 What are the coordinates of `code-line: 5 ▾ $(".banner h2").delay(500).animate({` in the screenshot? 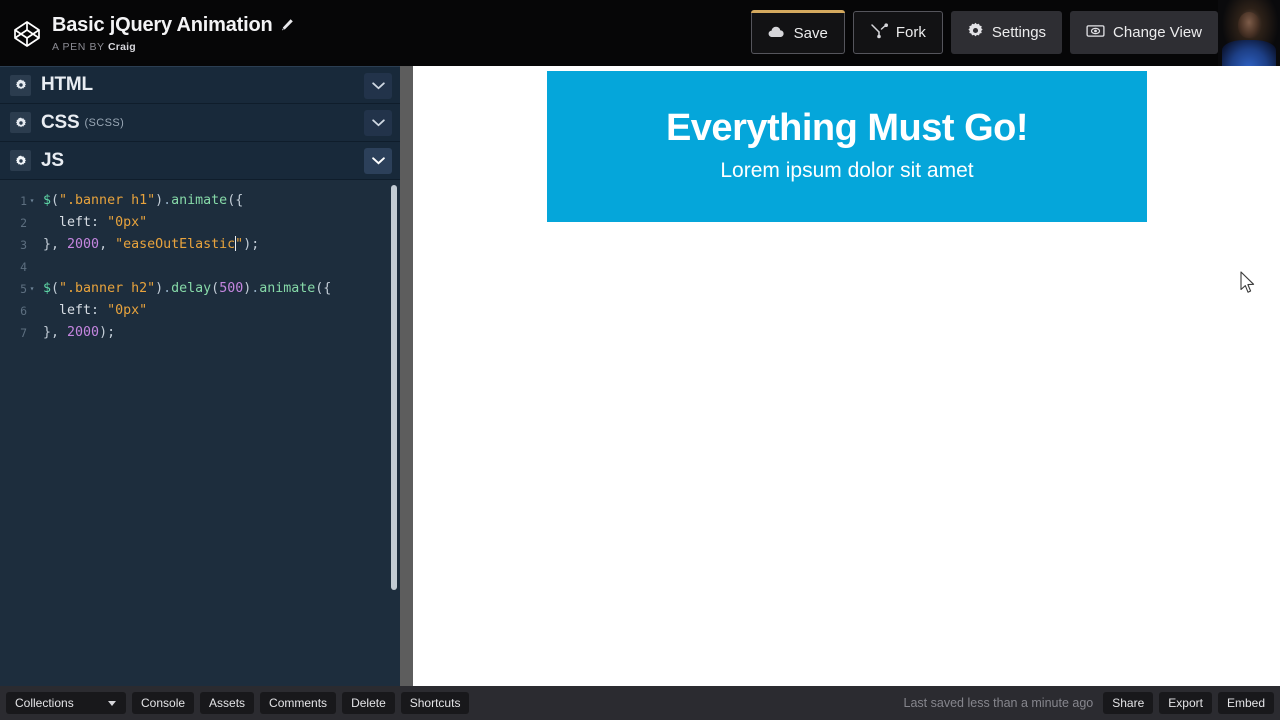 It's located at (200, 289).